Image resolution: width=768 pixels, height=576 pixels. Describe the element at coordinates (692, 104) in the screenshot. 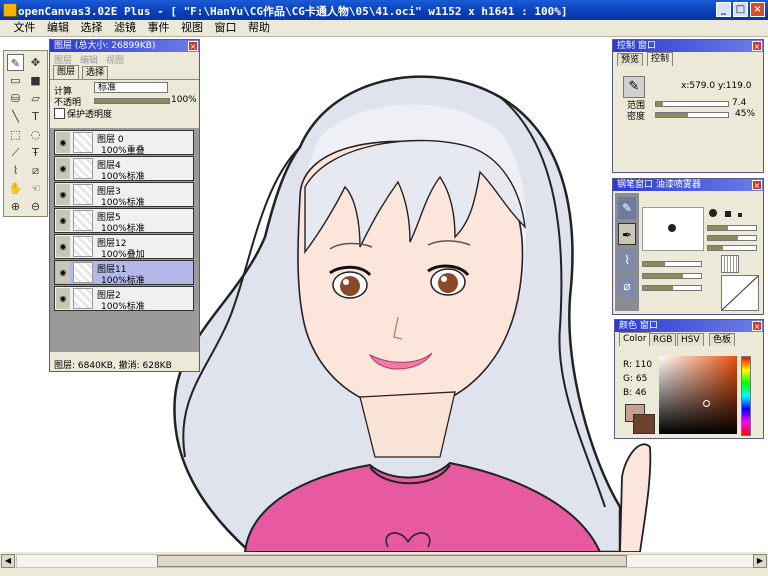

I see `range-slider` at that location.